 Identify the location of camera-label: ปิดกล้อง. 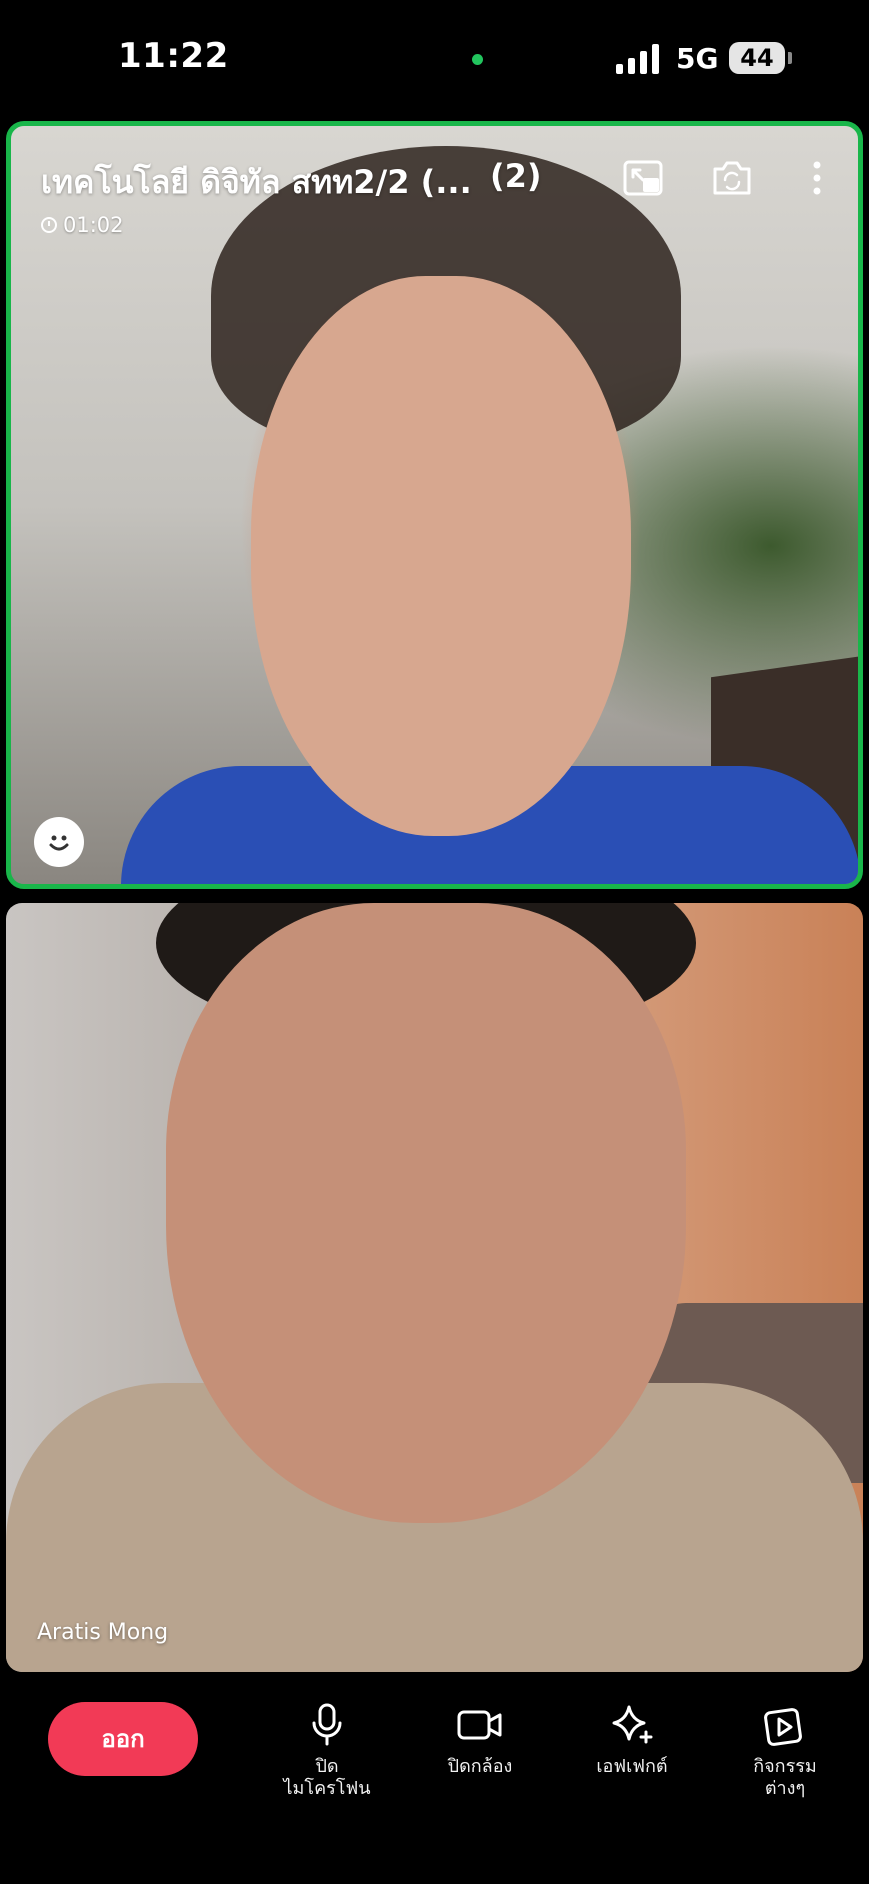
(480, 1766).